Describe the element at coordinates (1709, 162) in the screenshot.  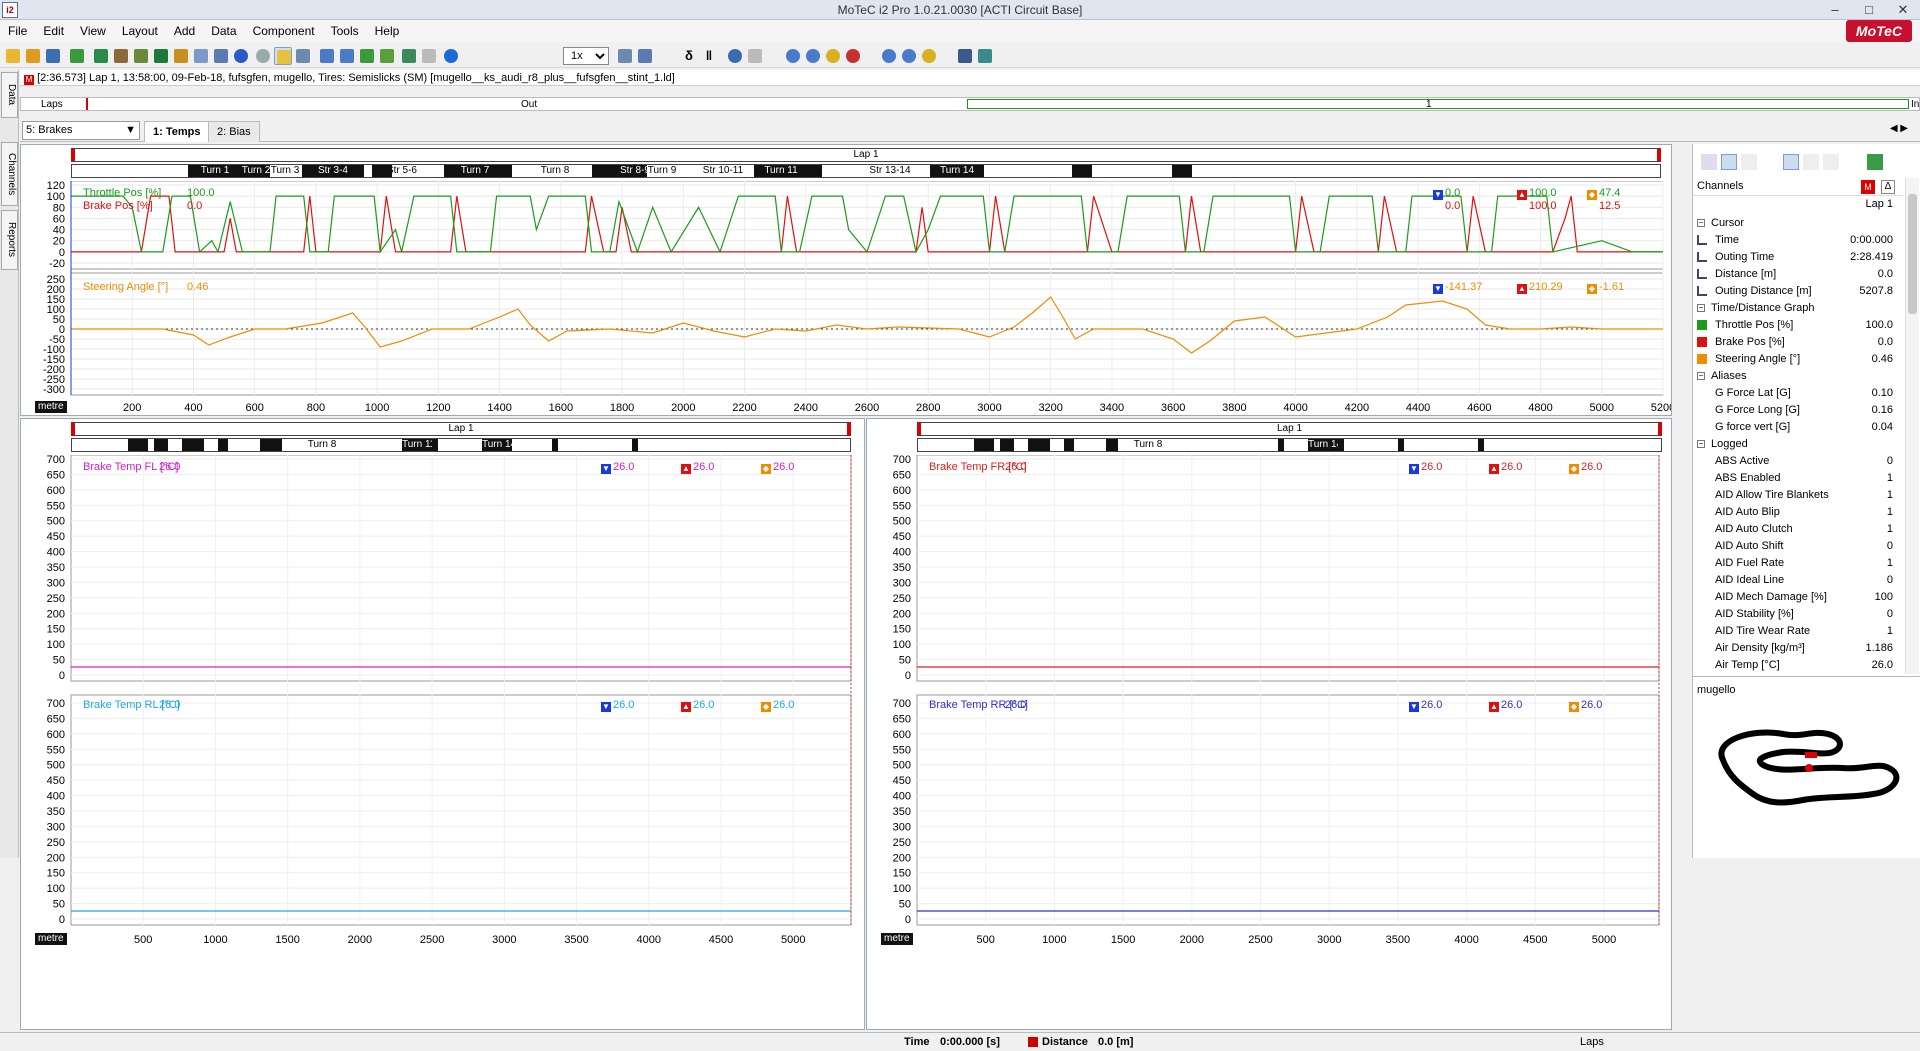
I see `view-icon` at that location.